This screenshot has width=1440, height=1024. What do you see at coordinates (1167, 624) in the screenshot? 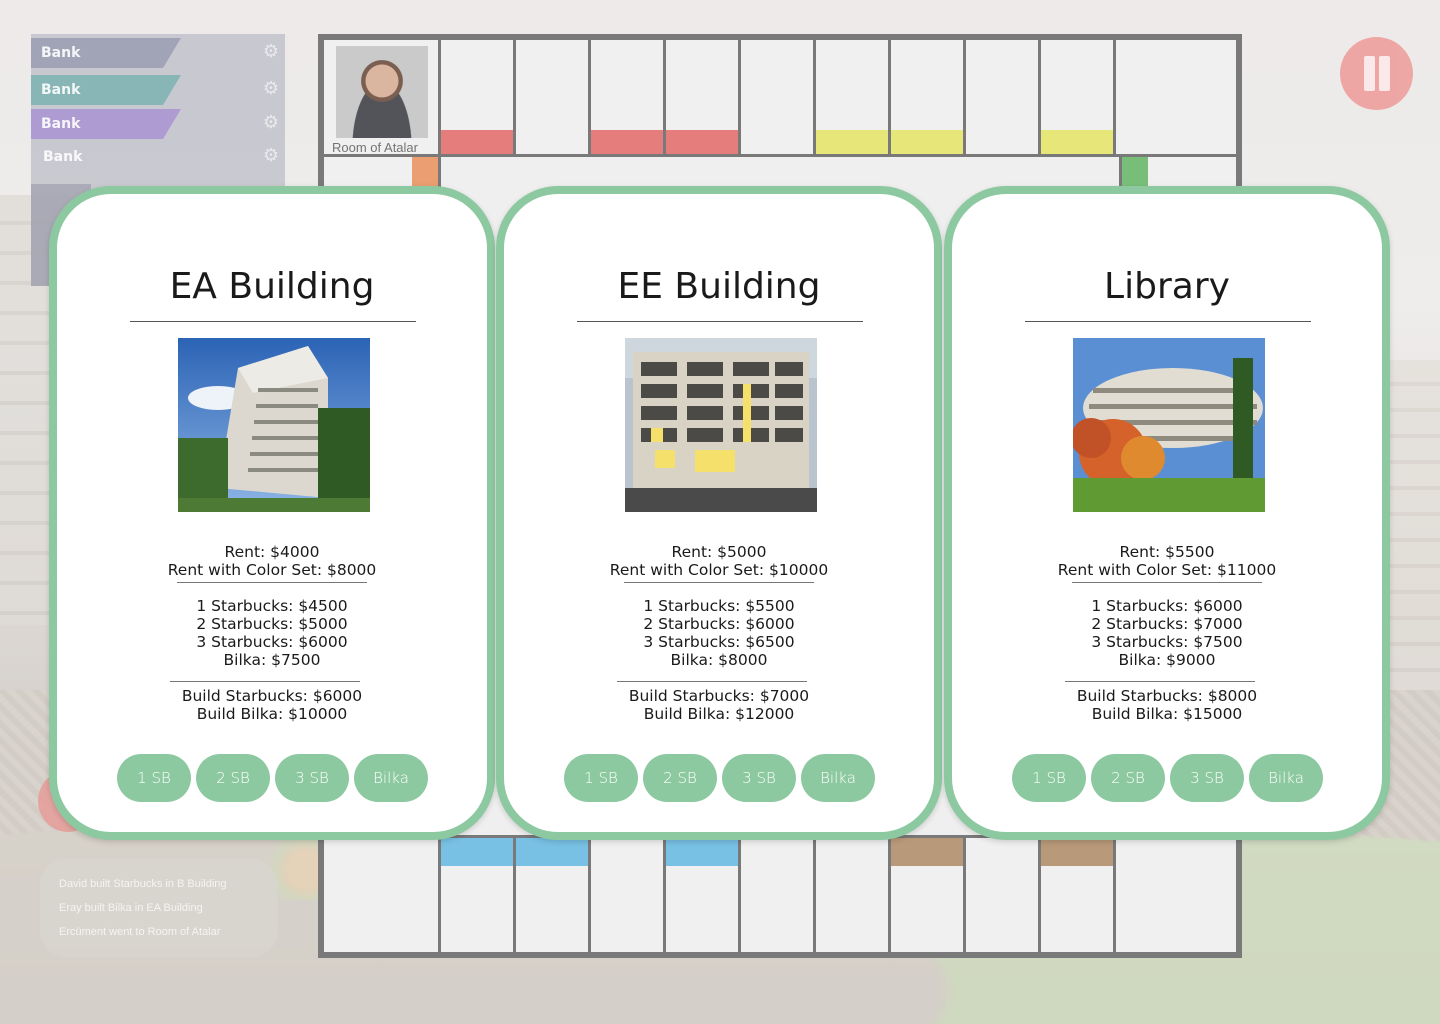
I see `starbucks-2-text: 2 Starbucks: $7000` at bounding box center [1167, 624].